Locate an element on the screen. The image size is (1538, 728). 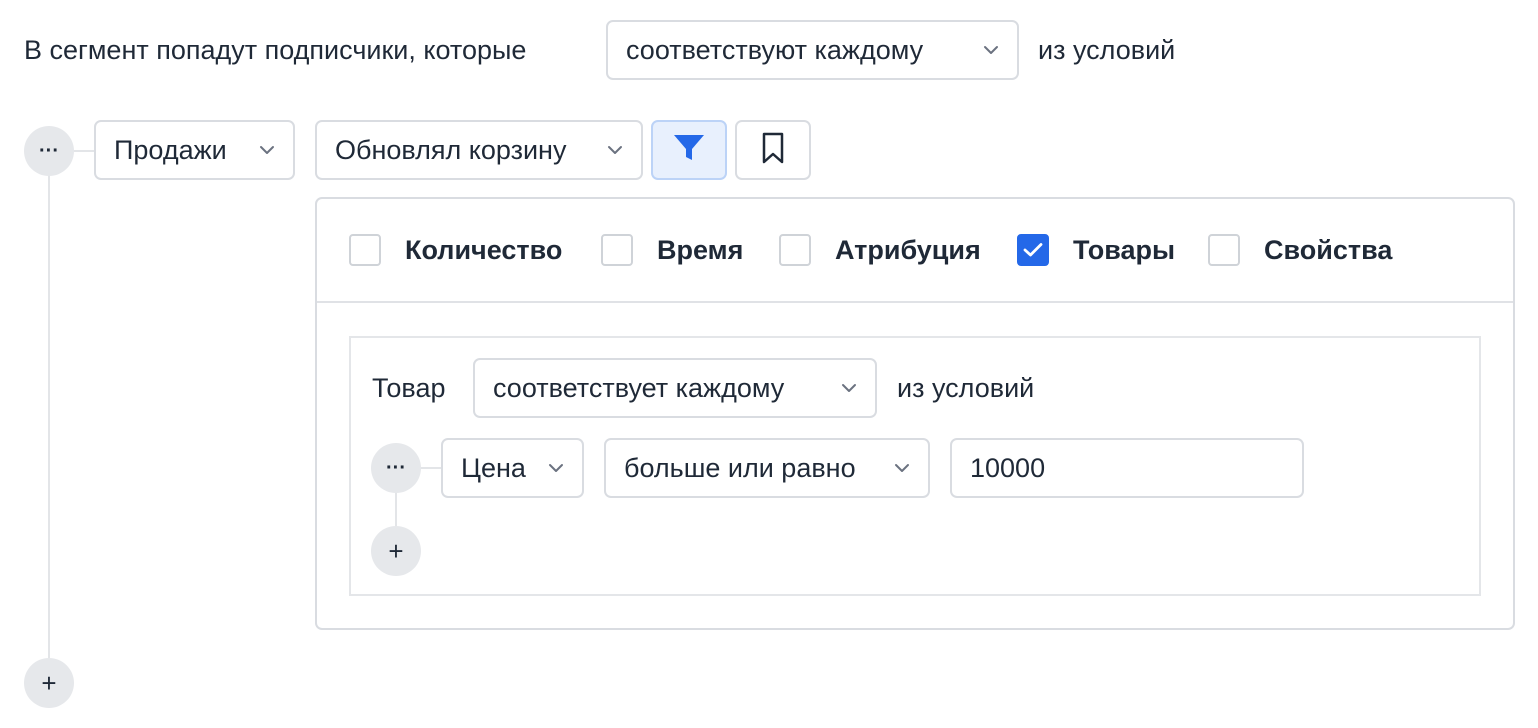
rule-more-button: ··· is located at coordinates (49, 151).